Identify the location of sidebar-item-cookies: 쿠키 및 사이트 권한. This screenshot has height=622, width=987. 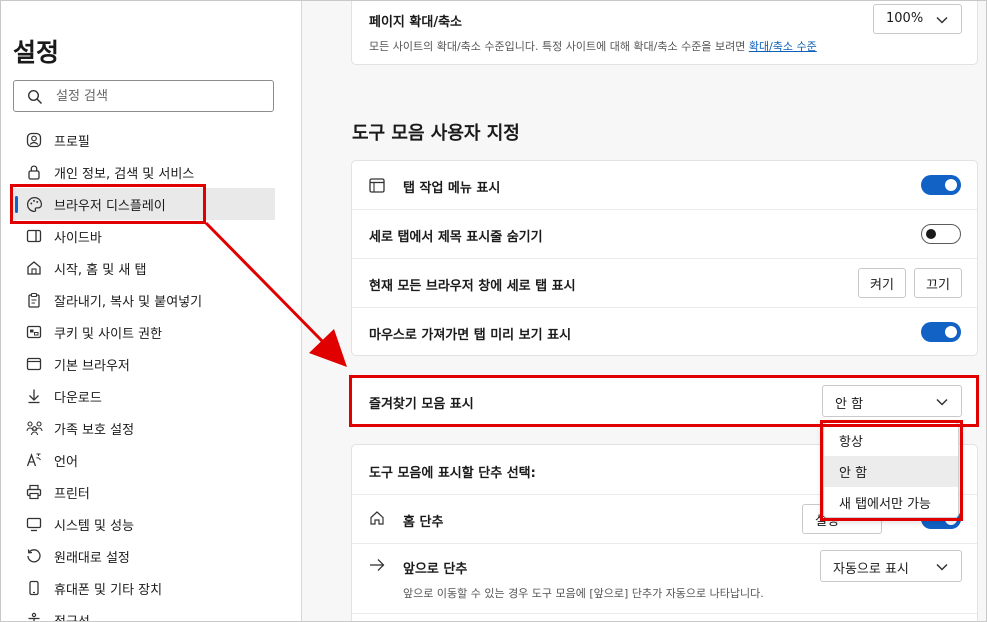
(144, 332).